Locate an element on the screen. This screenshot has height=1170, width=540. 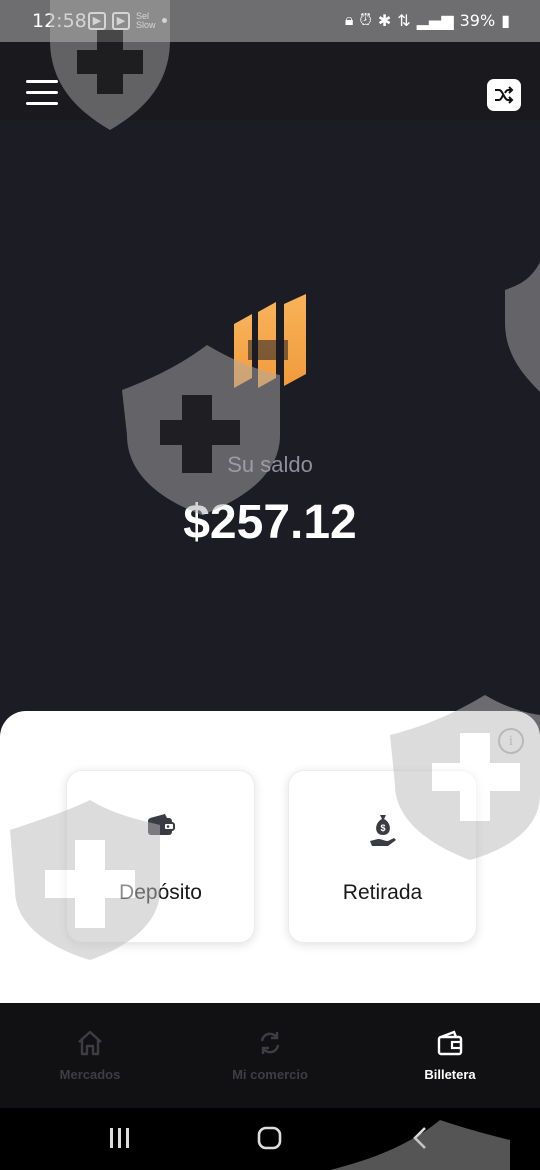
system-nav-bar is located at coordinates (270, 1139).